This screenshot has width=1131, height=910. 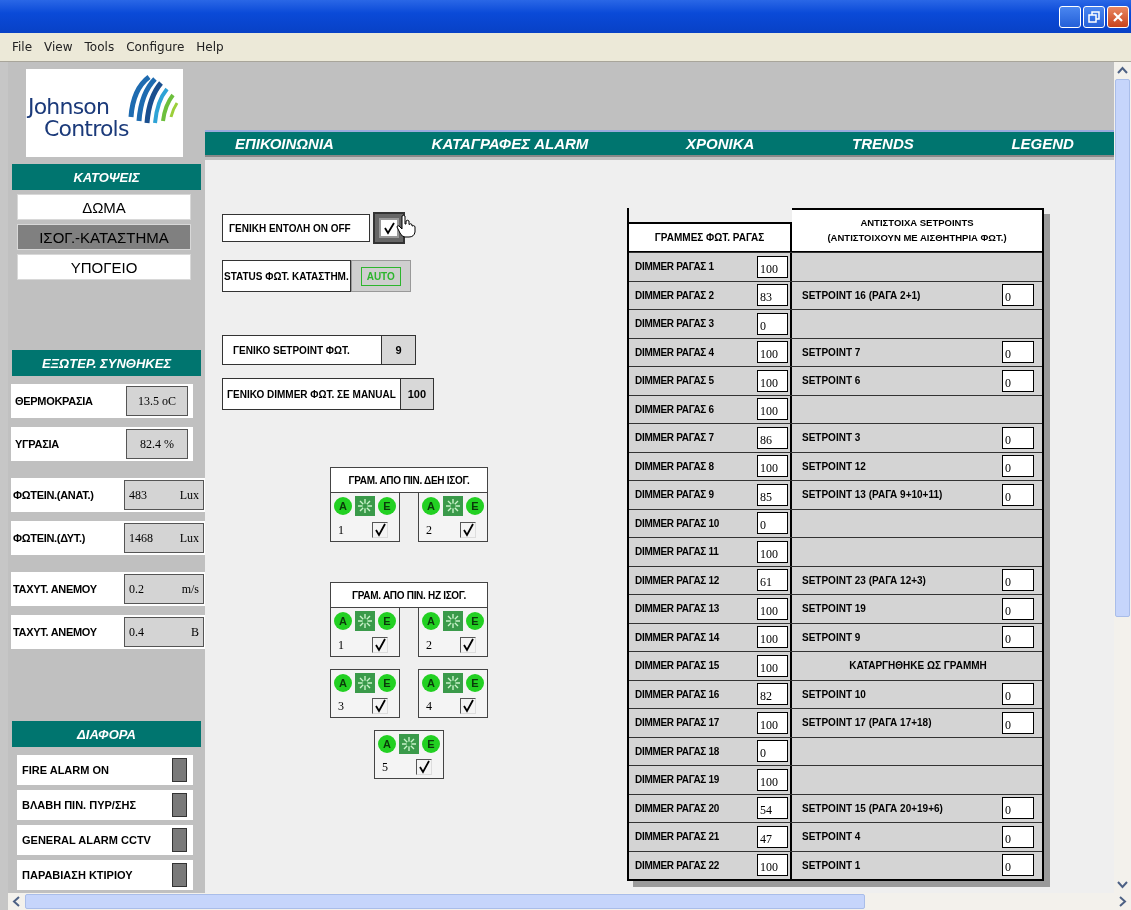 I want to click on setpoint-label: SETPOINT 6, so click(x=831, y=381).